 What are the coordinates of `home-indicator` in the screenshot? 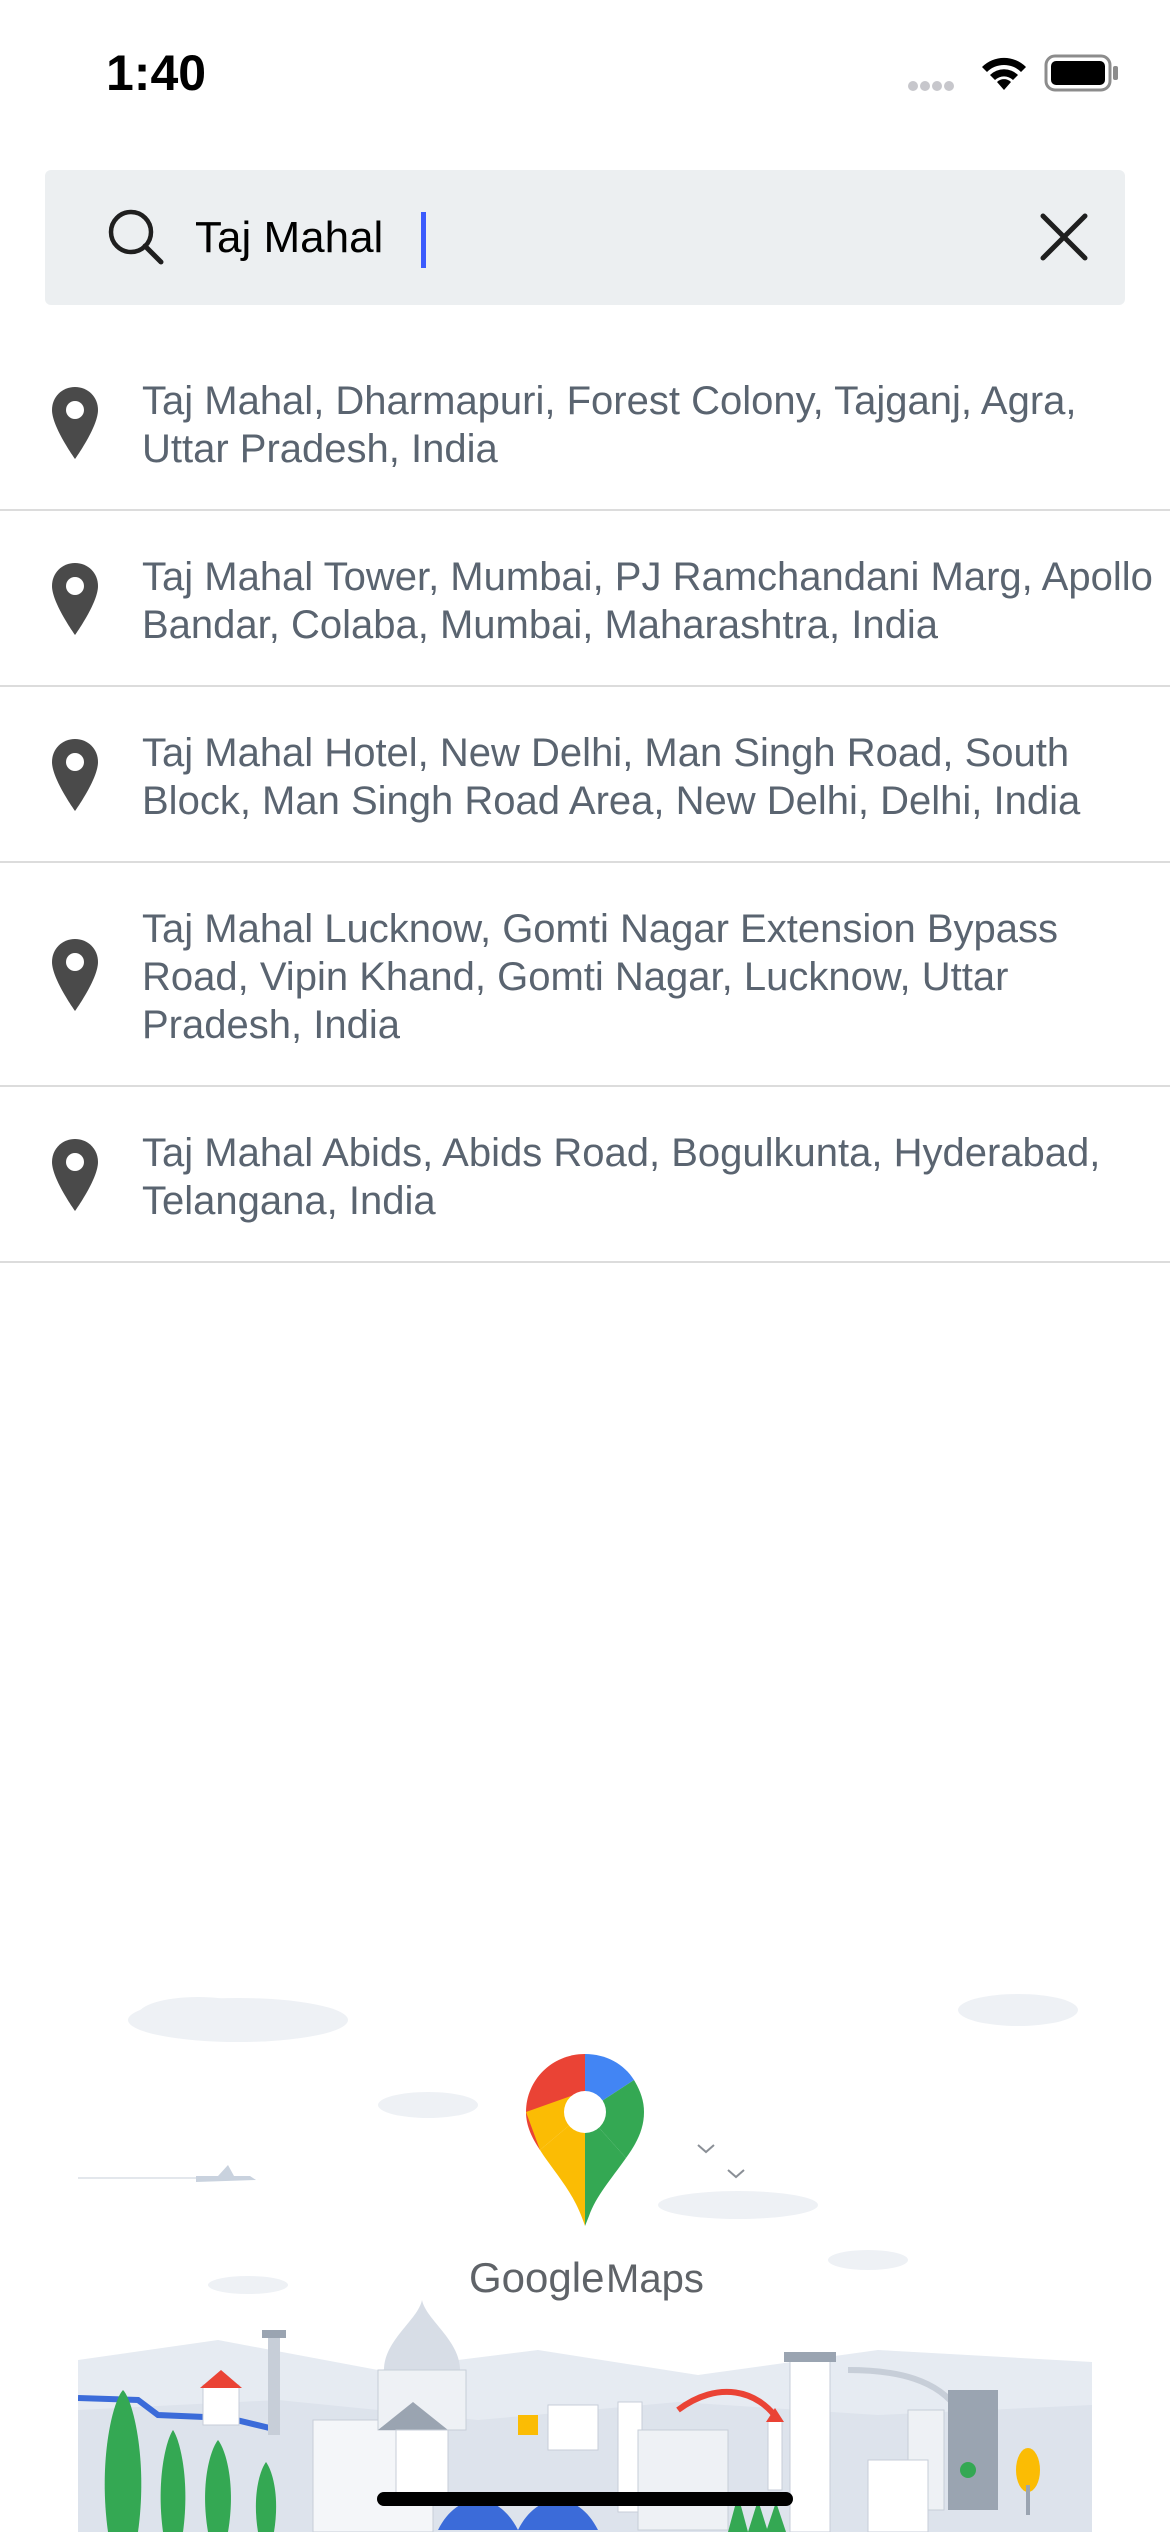 It's located at (585, 2499).